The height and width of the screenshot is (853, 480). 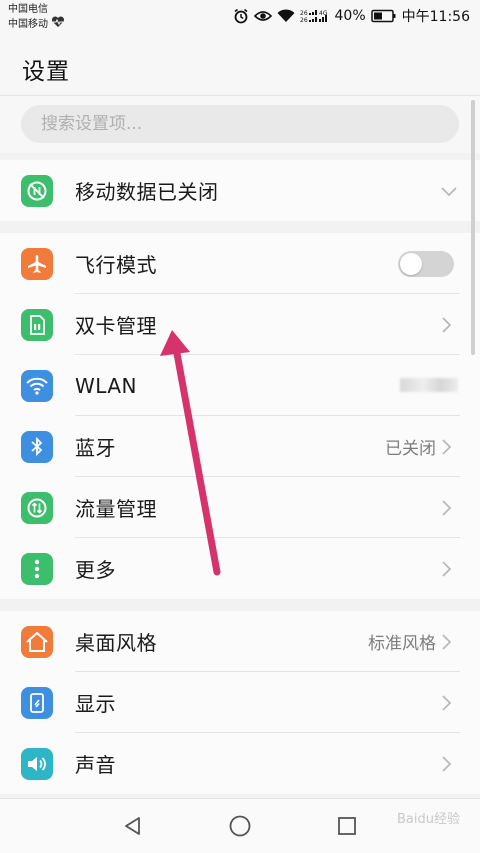 What do you see at coordinates (347, 826) in the screenshot?
I see `recents-icon` at bounding box center [347, 826].